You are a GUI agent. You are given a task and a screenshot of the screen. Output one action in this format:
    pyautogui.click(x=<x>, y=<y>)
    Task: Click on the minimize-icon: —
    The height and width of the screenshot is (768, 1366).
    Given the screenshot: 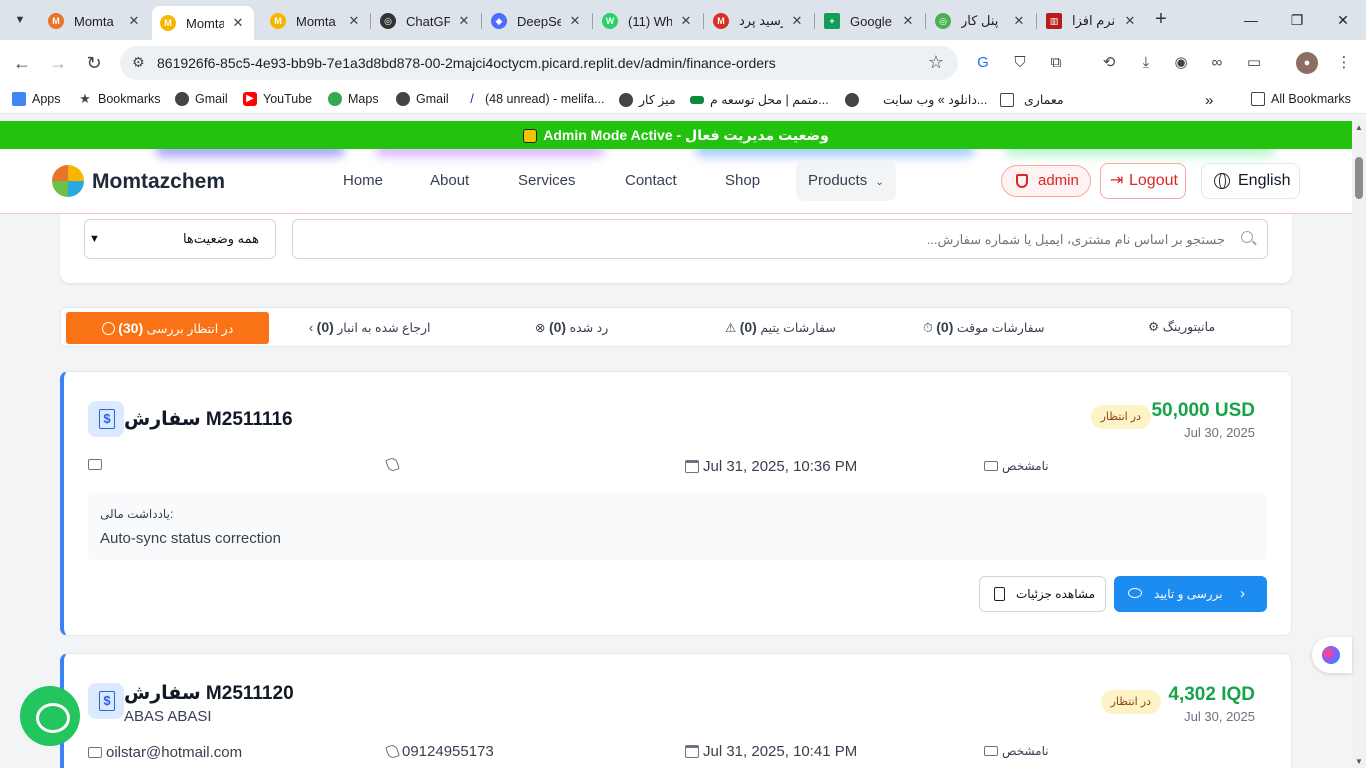 What is the action you would take?
    pyautogui.click(x=1251, y=20)
    